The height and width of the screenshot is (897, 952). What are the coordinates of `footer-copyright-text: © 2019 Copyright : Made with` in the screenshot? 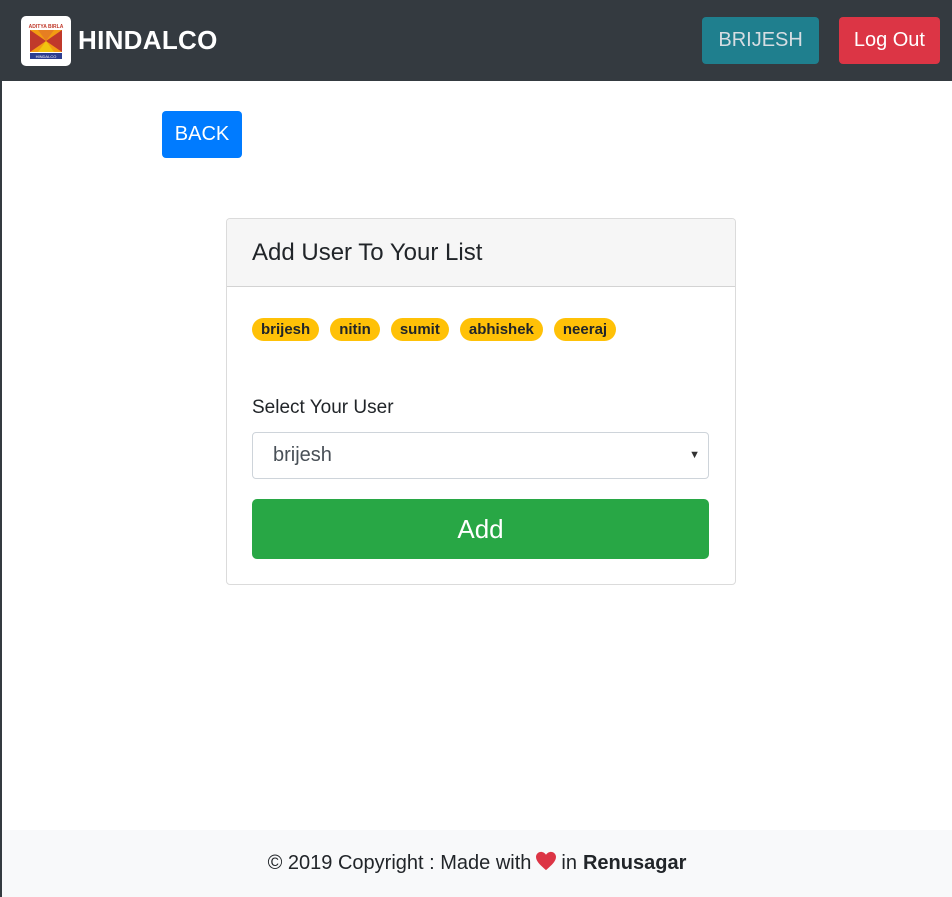 It's located at (399, 863).